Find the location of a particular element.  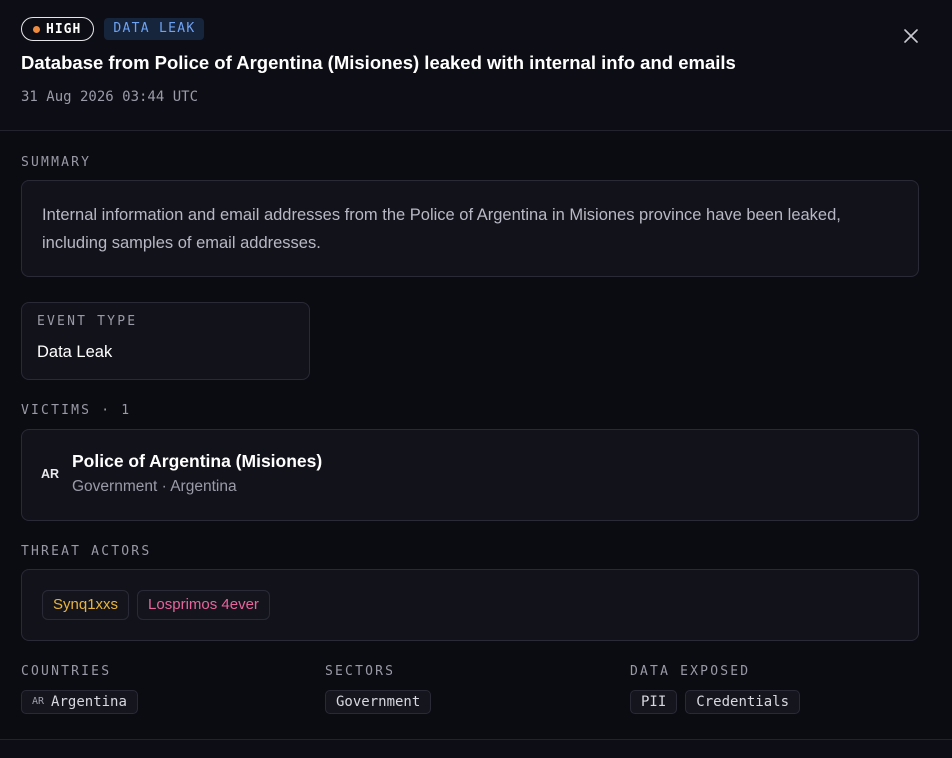

victim-name: Police of Argentina (Misiones) is located at coordinates (197, 461).